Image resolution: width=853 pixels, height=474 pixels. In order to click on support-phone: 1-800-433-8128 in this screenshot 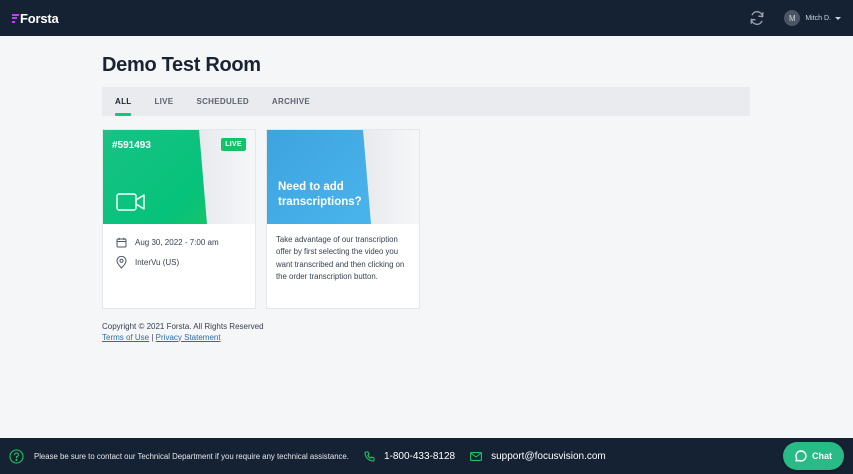, I will do `click(419, 456)`.